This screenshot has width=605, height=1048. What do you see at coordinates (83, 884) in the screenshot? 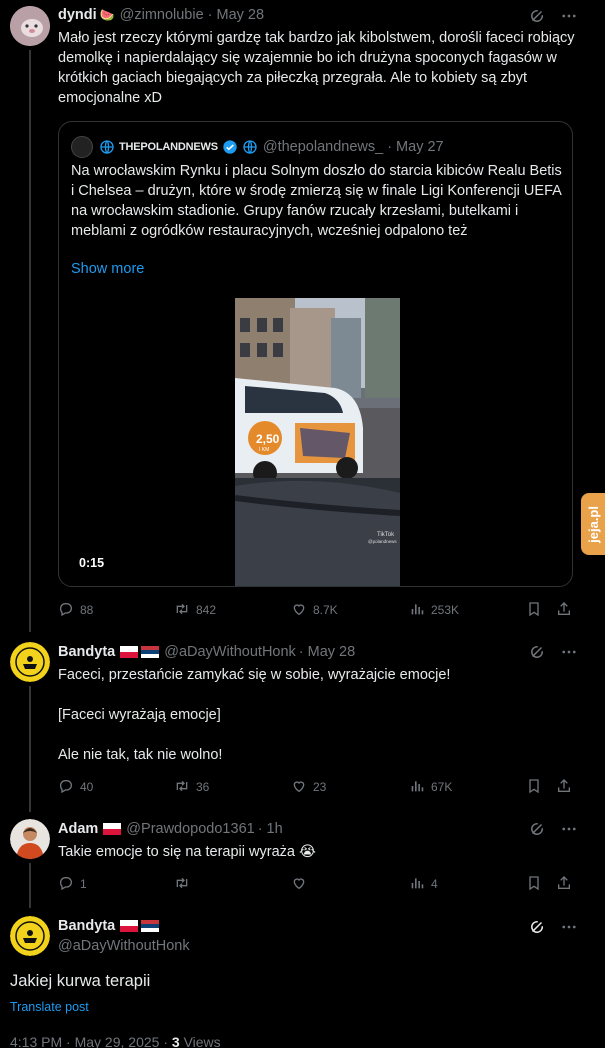
I see `reply-count: 1` at bounding box center [83, 884].